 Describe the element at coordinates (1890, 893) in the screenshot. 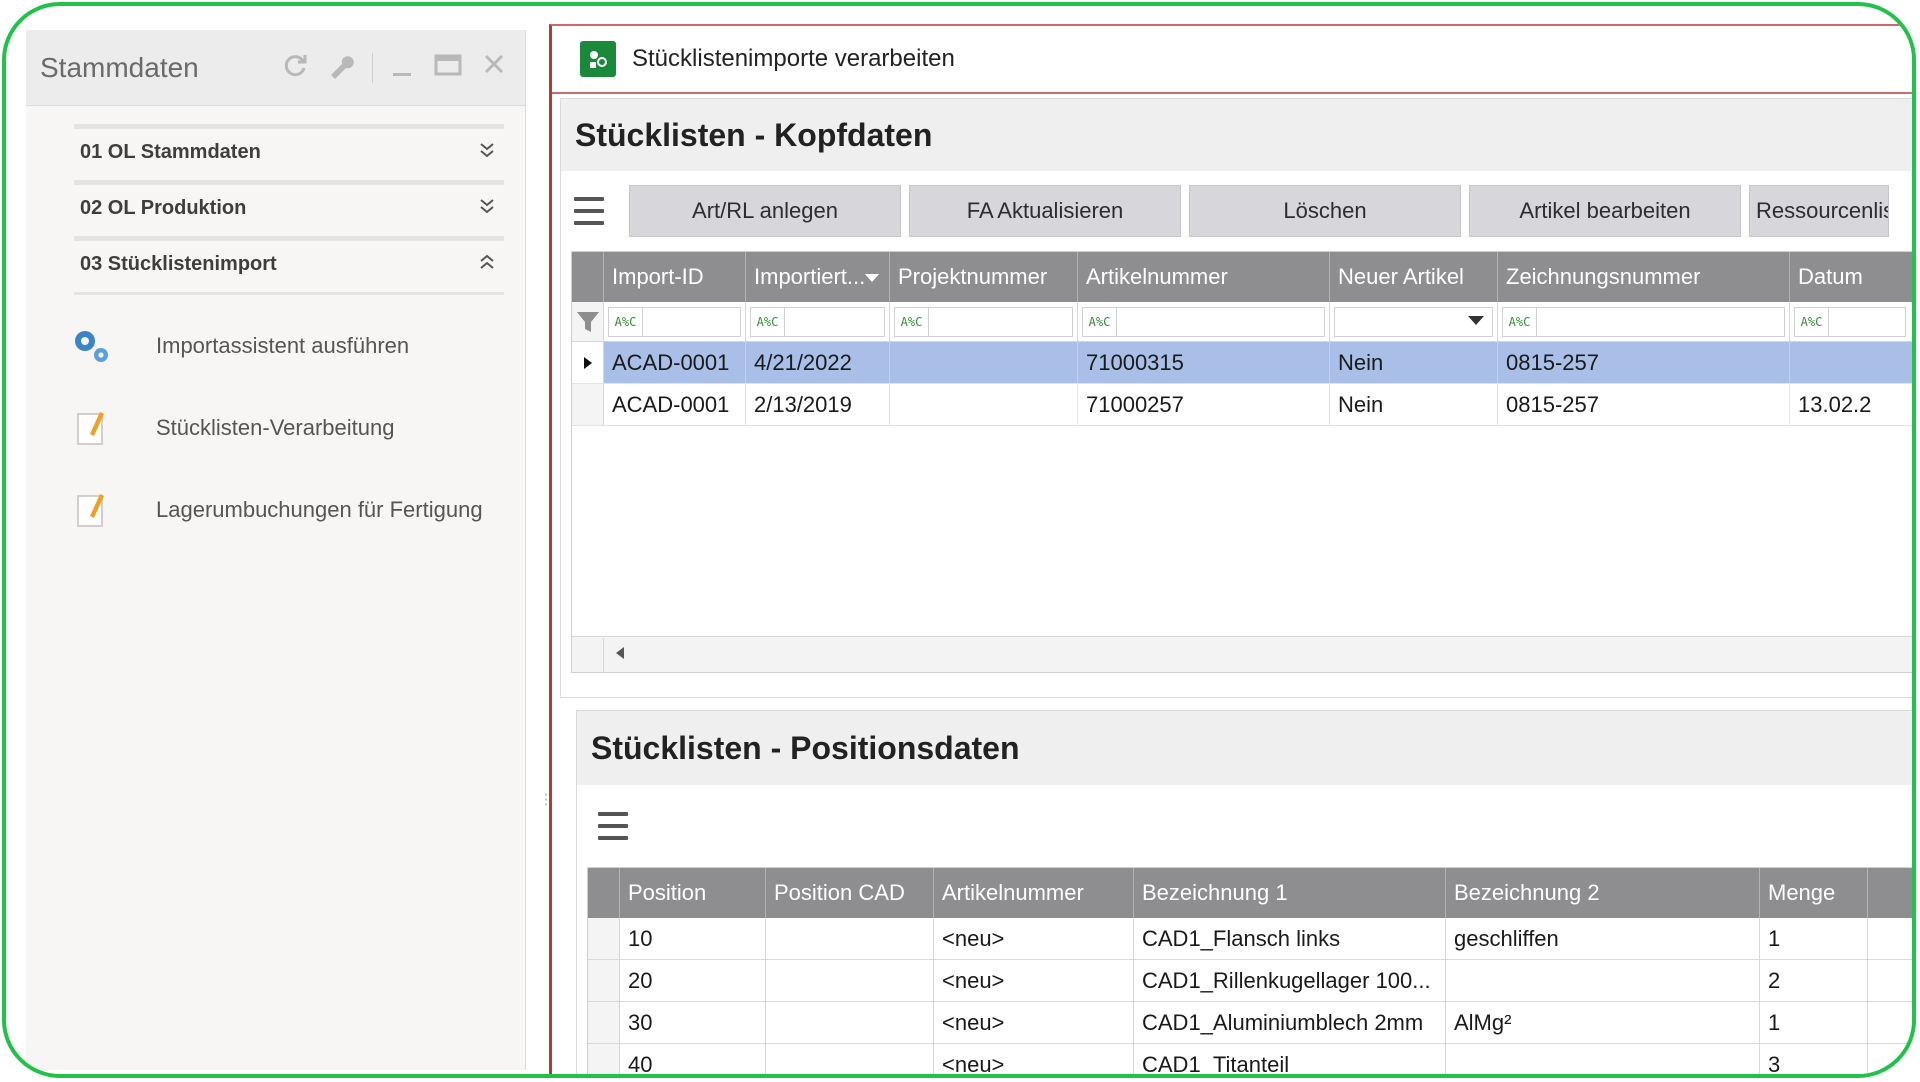

I see `column-header-extra` at that location.